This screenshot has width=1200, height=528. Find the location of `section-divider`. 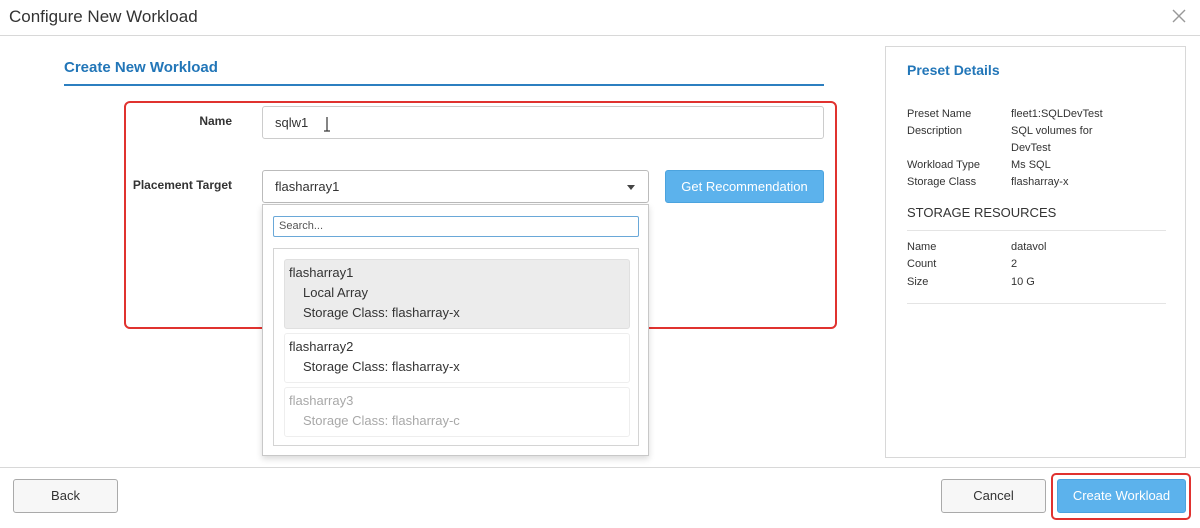

section-divider is located at coordinates (444, 85).